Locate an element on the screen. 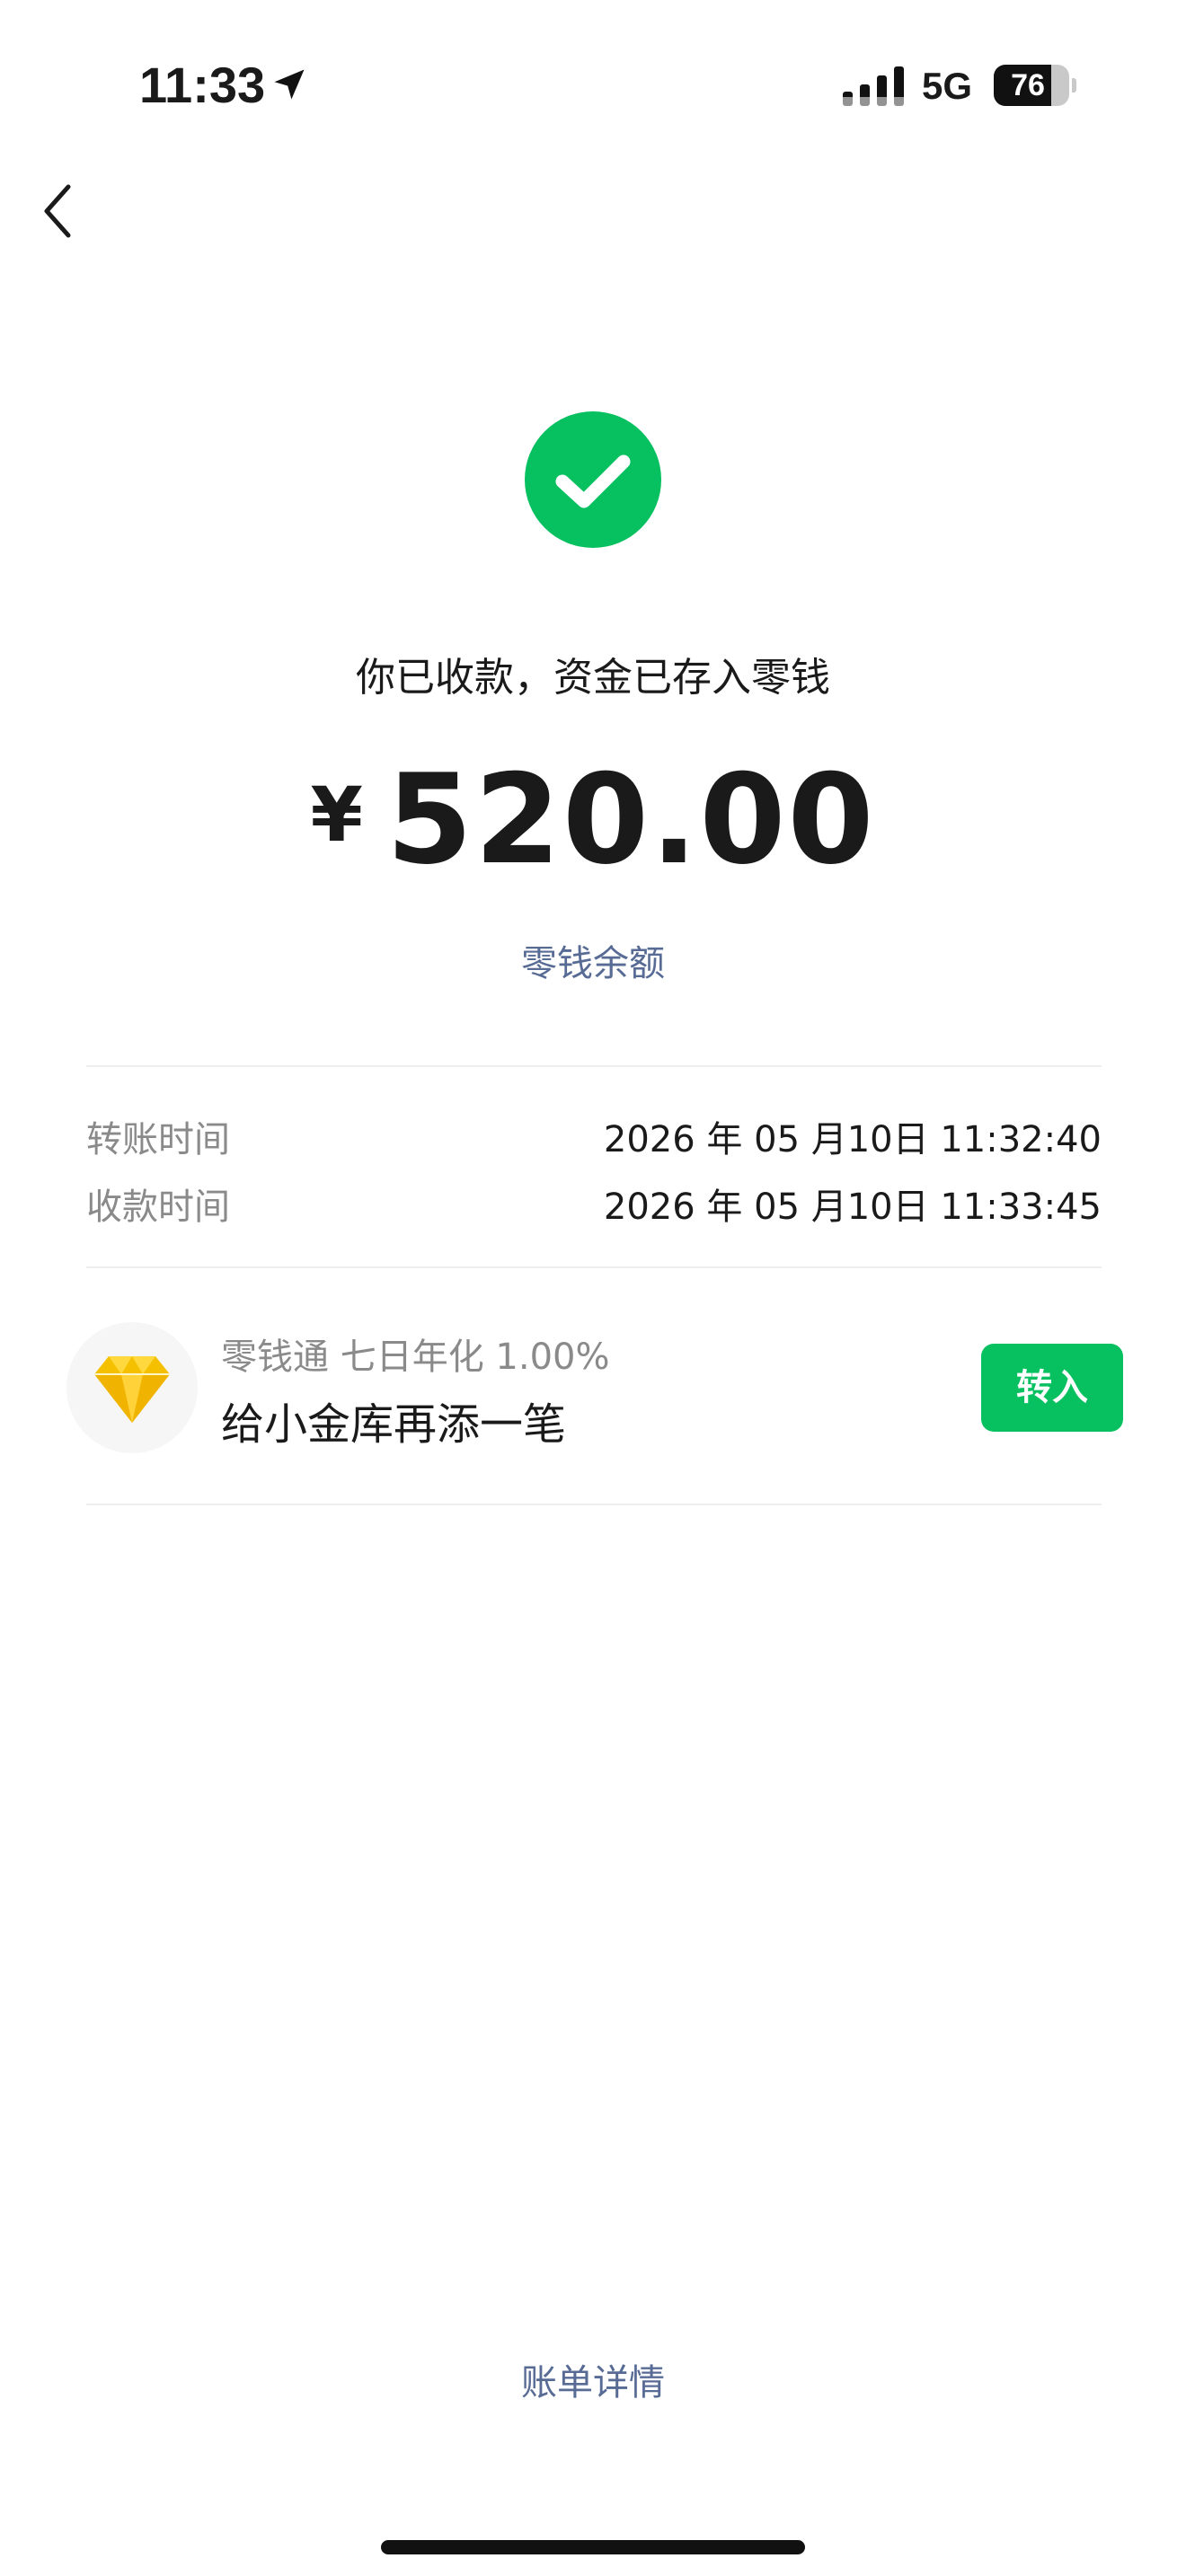 This screenshot has width=1186, height=2576. chevron-left-icon is located at coordinates (57, 211).